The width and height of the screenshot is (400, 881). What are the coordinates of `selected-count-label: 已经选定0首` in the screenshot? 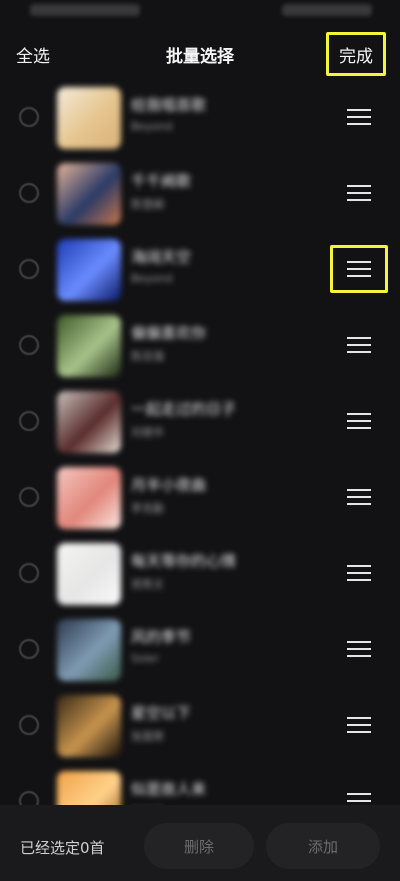 It's located at (62, 848).